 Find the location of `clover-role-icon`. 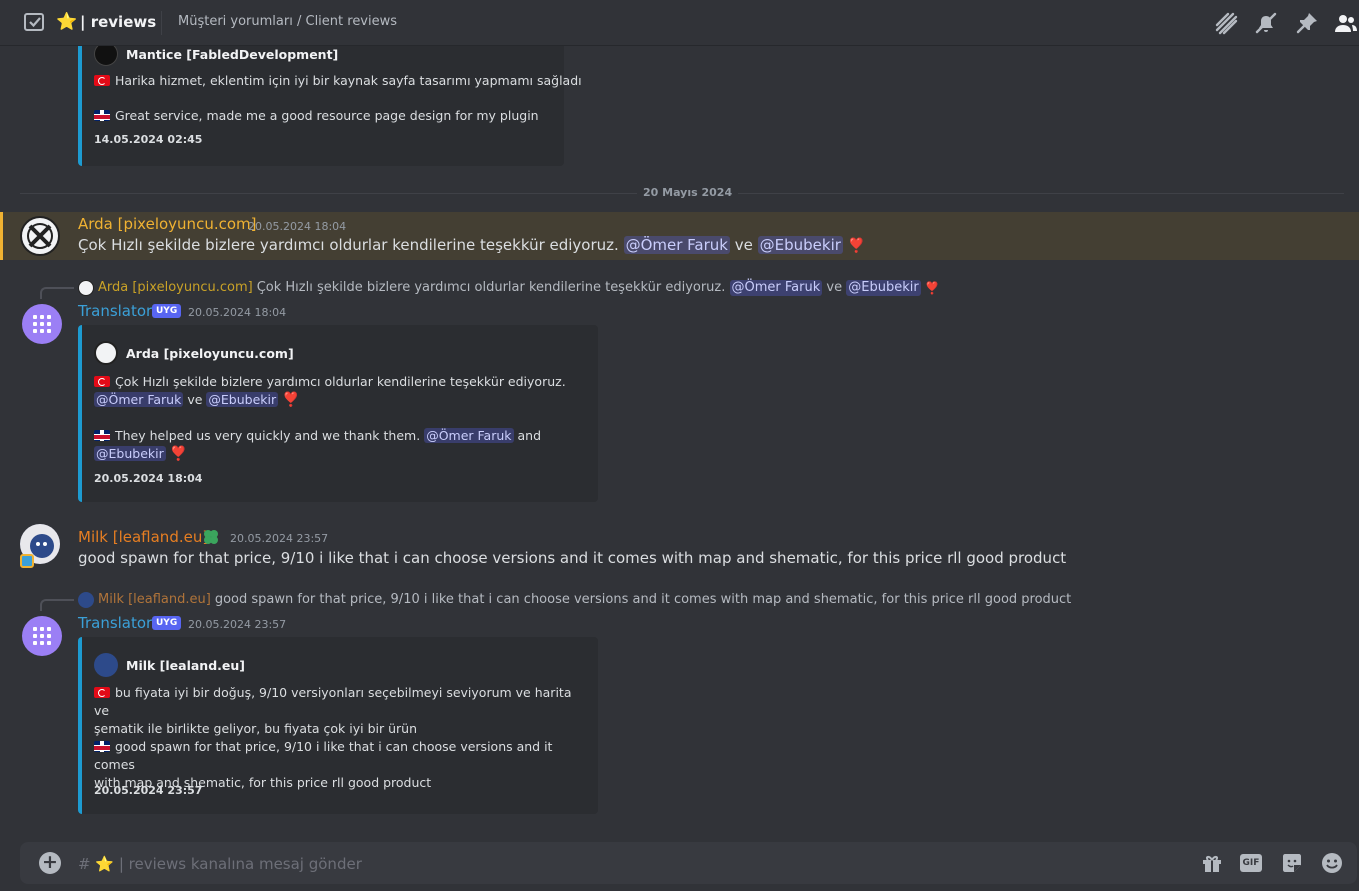

clover-role-icon is located at coordinates (211, 537).